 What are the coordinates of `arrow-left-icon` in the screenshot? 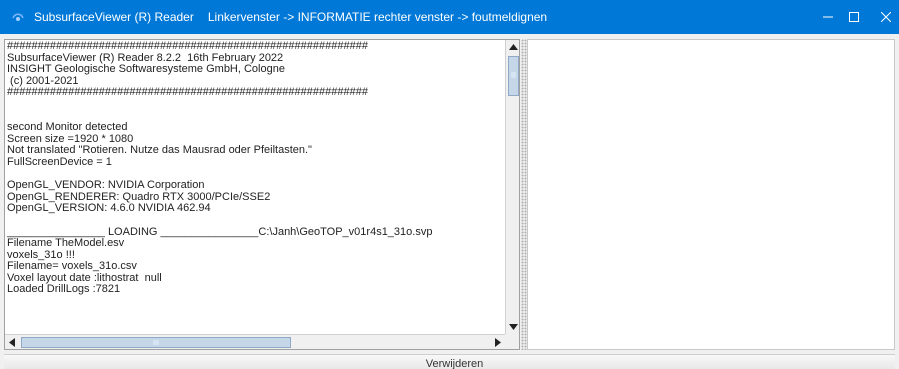 It's located at (12, 342).